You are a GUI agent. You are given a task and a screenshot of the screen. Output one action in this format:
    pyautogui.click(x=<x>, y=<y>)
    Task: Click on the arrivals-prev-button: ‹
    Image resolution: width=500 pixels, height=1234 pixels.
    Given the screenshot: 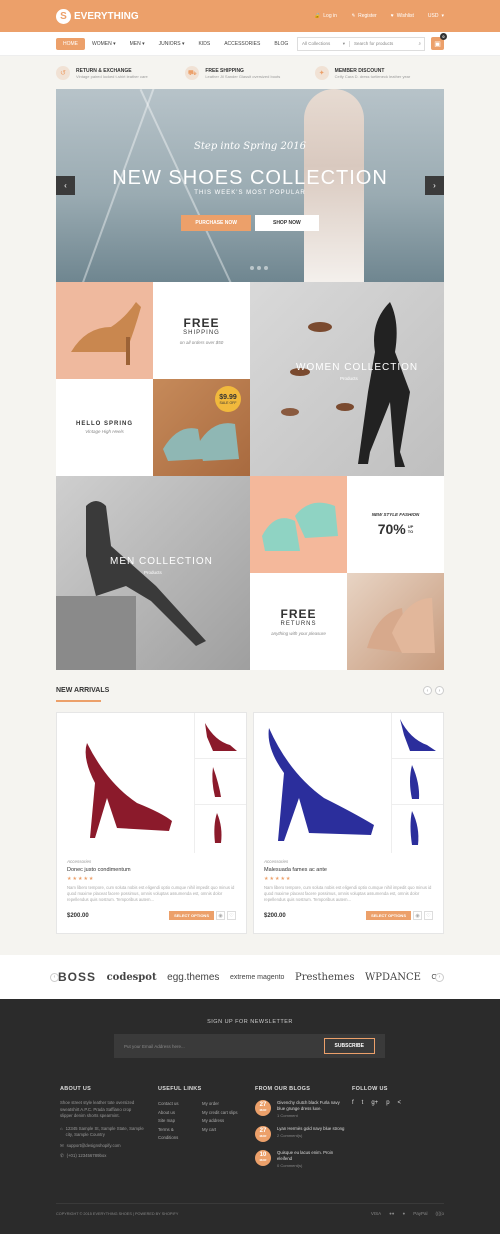 What is the action you would take?
    pyautogui.click(x=427, y=690)
    